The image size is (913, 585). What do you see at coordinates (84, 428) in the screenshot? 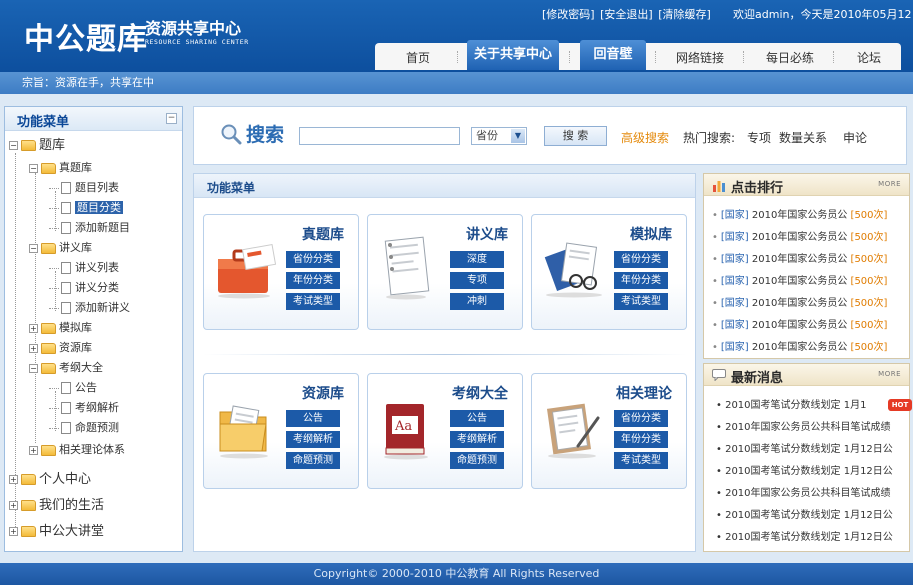
I see `tree-node-prediction: 命题预测` at bounding box center [84, 428].